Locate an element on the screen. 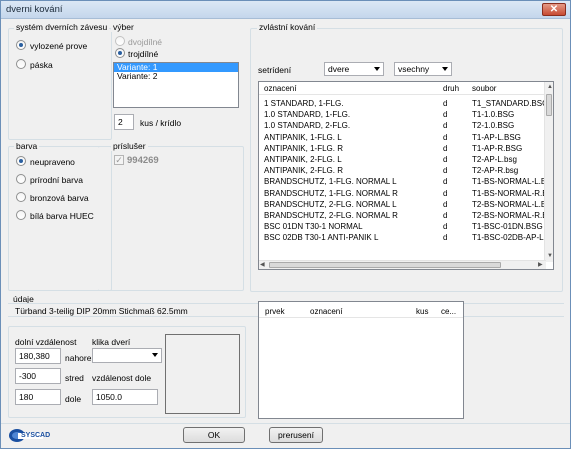  top-label: nahore is located at coordinates (78, 358).